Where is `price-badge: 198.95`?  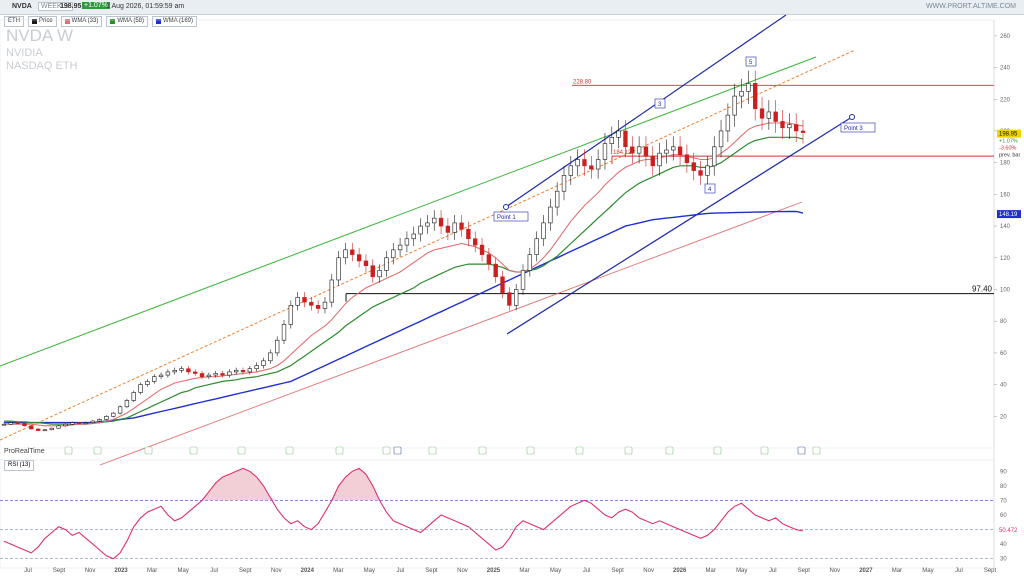 price-badge: 198.95 is located at coordinates (1008, 135).